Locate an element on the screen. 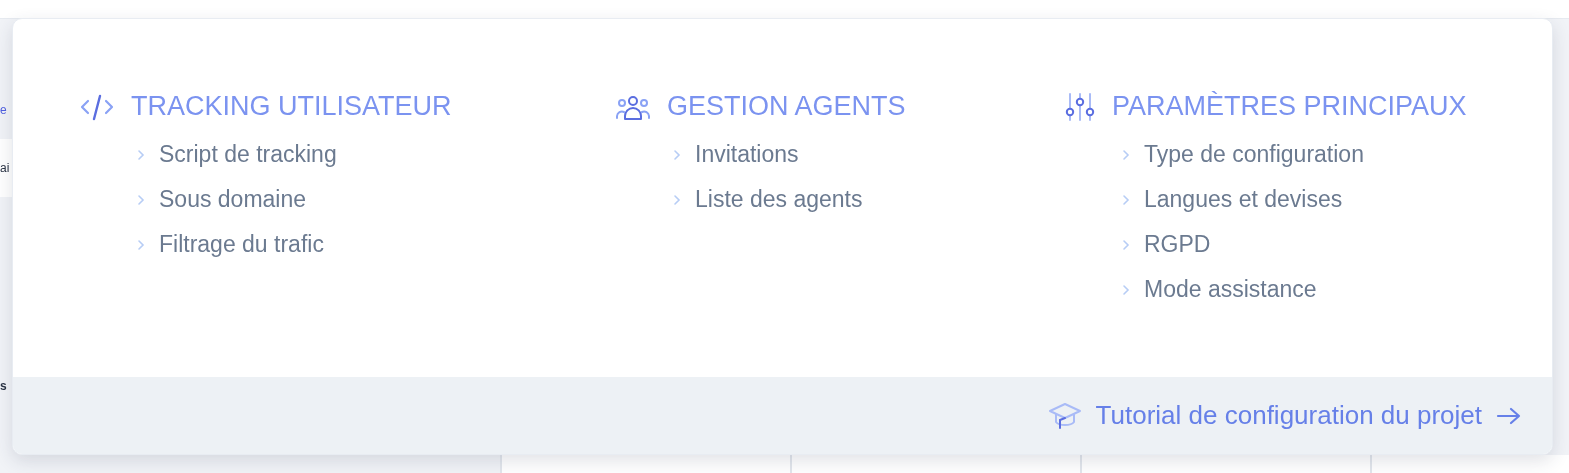 Image resolution: width=1569 pixels, height=473 pixels. arrow-right-icon is located at coordinates (1509, 415).